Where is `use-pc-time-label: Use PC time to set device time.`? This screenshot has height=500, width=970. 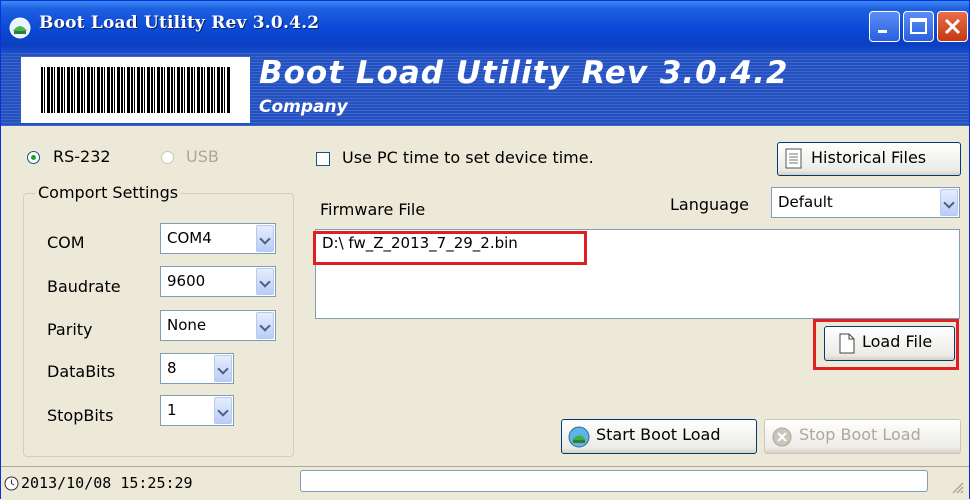
use-pc-time-label: Use PC time to set device time. is located at coordinates (468, 157).